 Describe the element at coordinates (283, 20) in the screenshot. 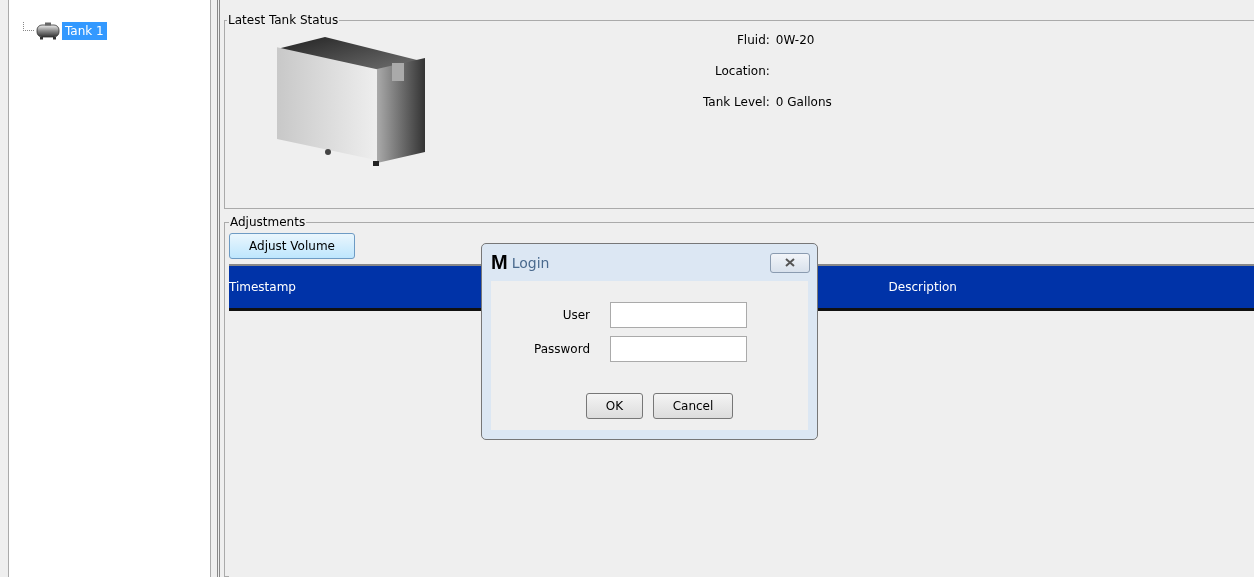

I see `group-title: Latest Tank Status` at that location.